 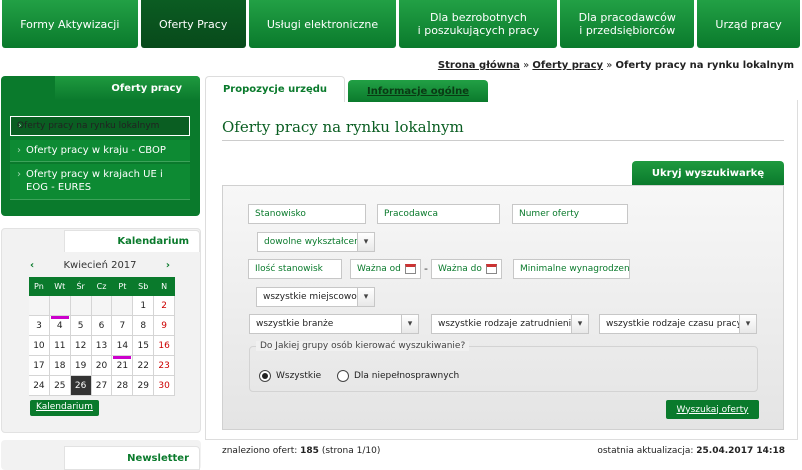 What do you see at coordinates (100, 151) in the screenshot?
I see `sidebar-item-cbop: Oferty pracy w kraju - CBOP` at bounding box center [100, 151].